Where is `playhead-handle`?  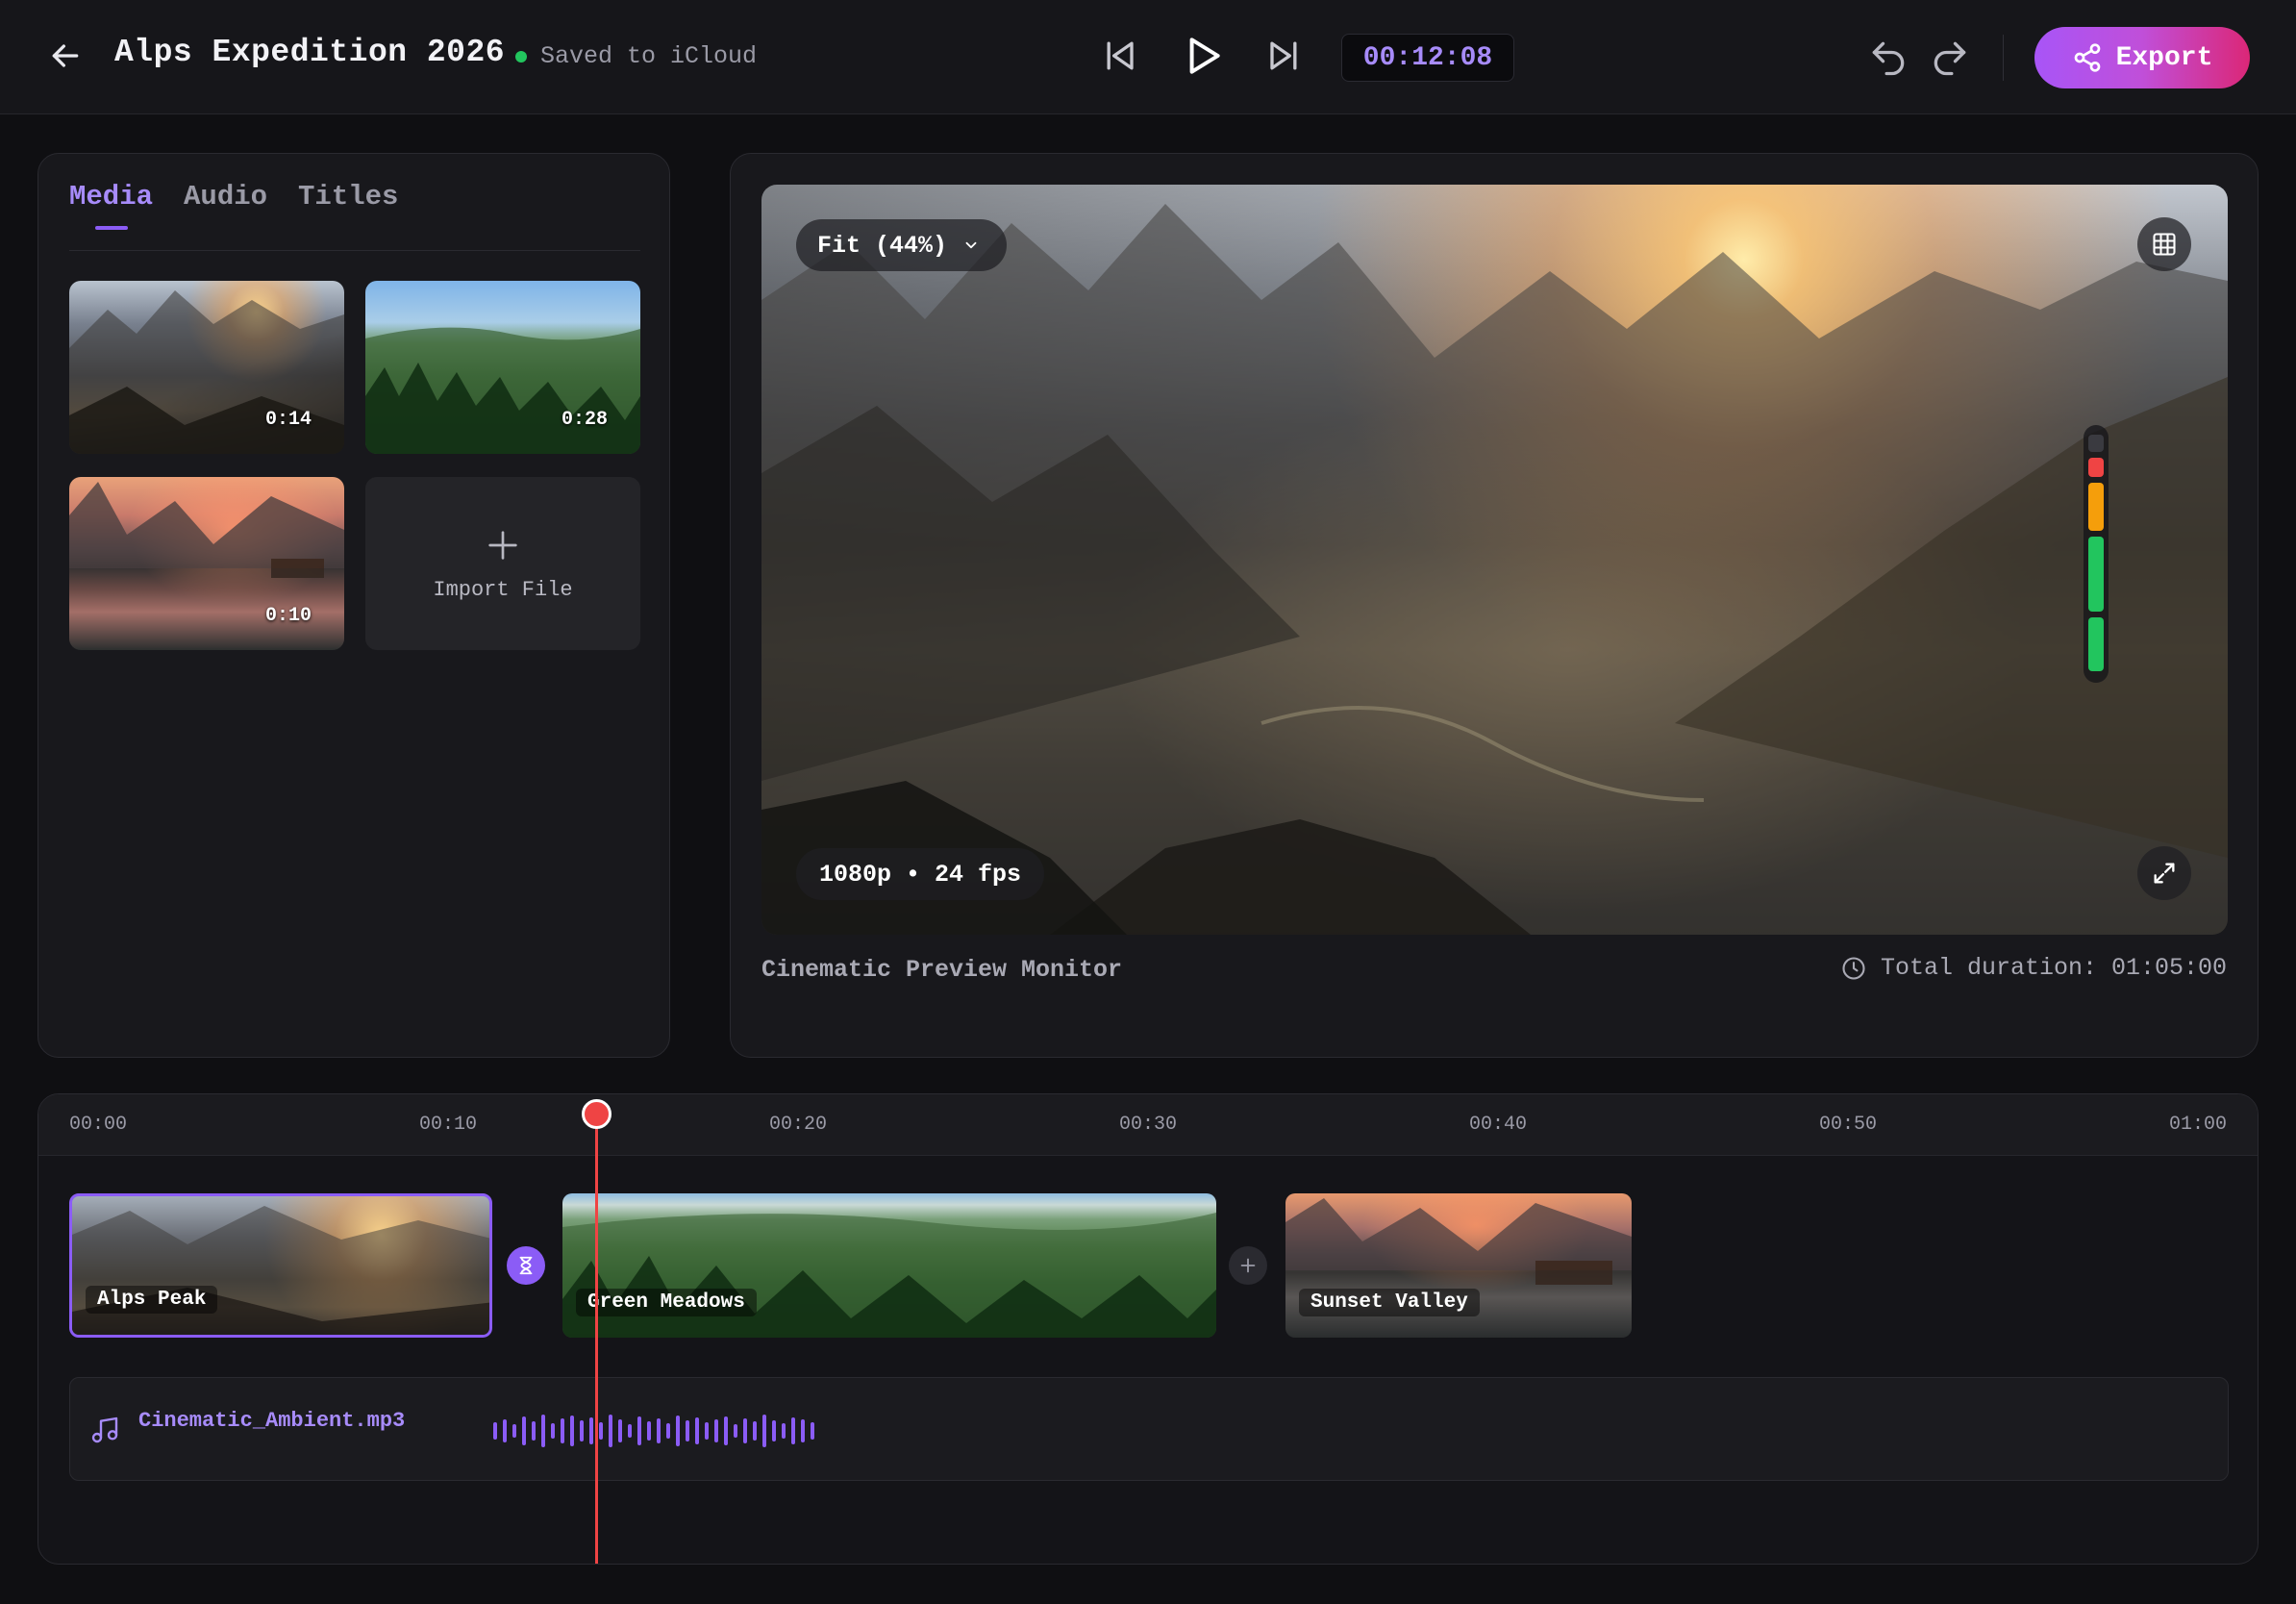
playhead-handle is located at coordinates (596, 1114).